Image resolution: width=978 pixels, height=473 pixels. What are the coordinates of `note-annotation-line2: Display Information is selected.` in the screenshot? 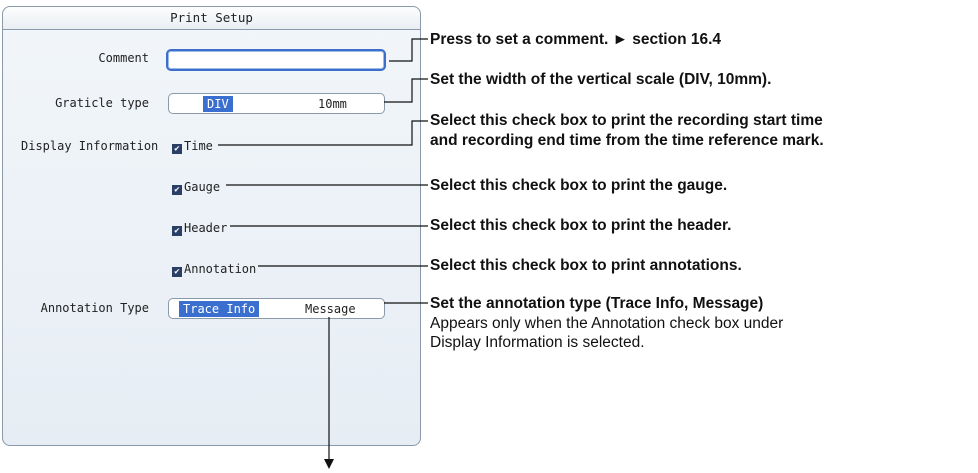 It's located at (537, 342).